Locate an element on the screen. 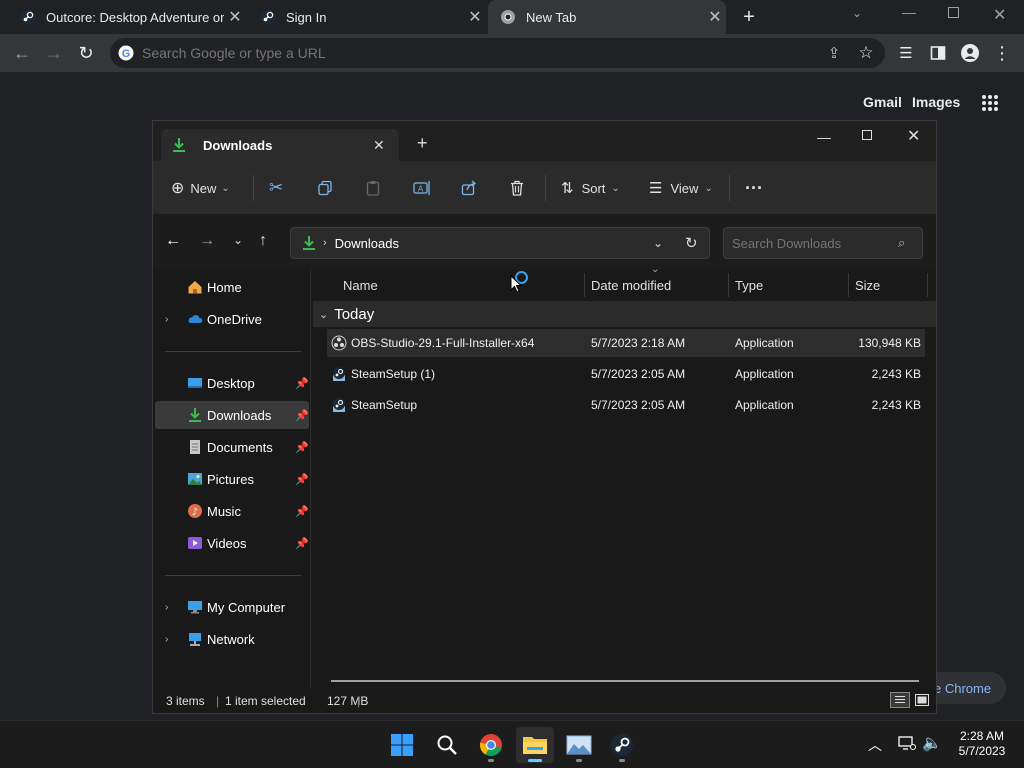  network-status-icon is located at coordinates (907, 745).